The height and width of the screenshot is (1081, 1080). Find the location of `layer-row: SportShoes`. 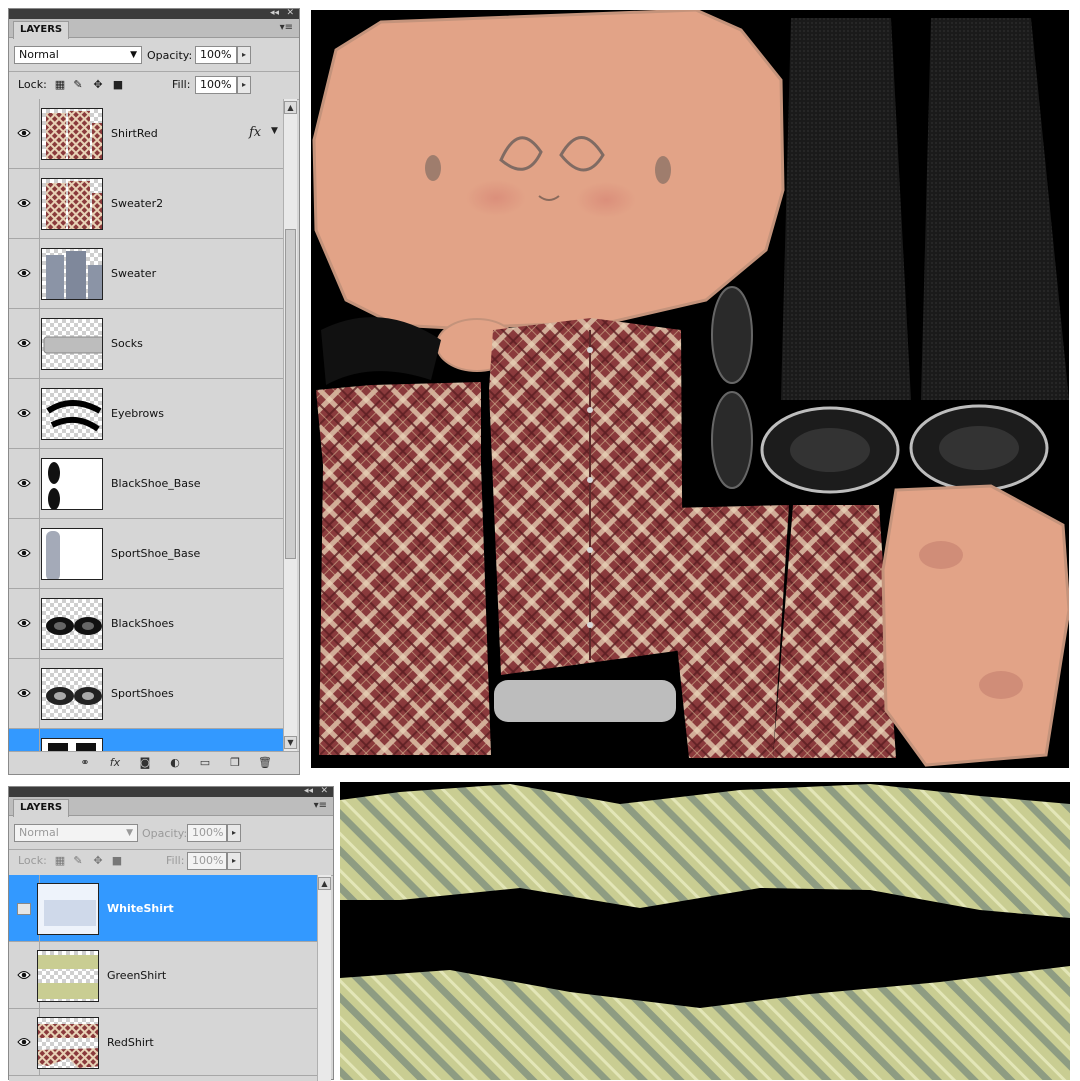

layer-row: SportShoes is located at coordinates (146, 694).